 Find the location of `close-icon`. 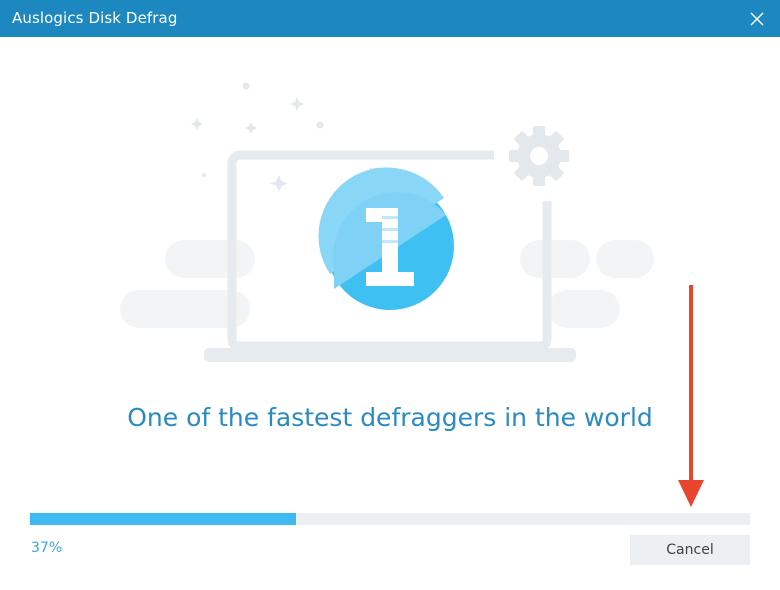

close-icon is located at coordinates (757, 19).